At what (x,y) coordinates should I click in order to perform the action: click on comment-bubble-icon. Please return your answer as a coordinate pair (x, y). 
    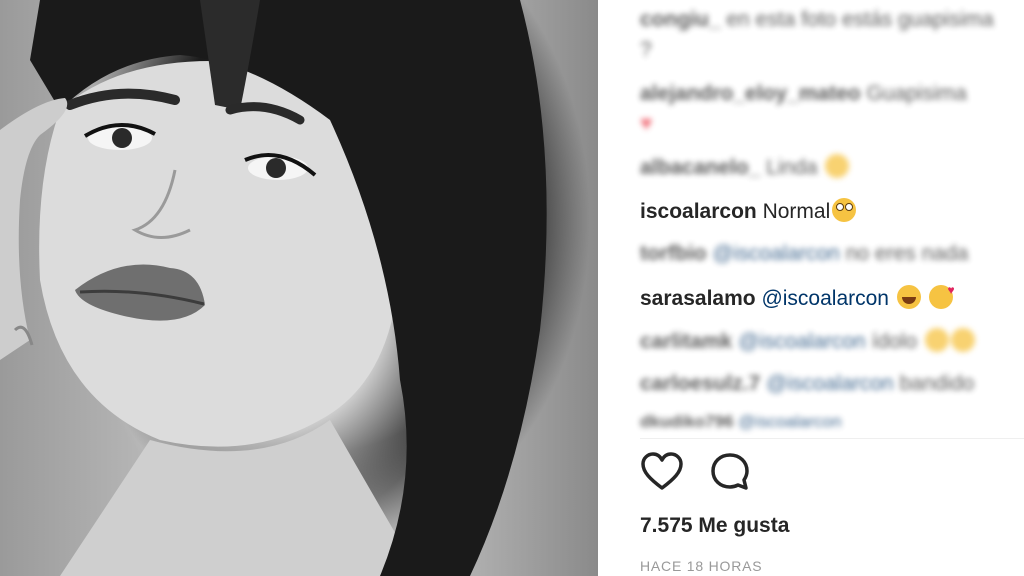
    Looking at the image, I should click on (730, 472).